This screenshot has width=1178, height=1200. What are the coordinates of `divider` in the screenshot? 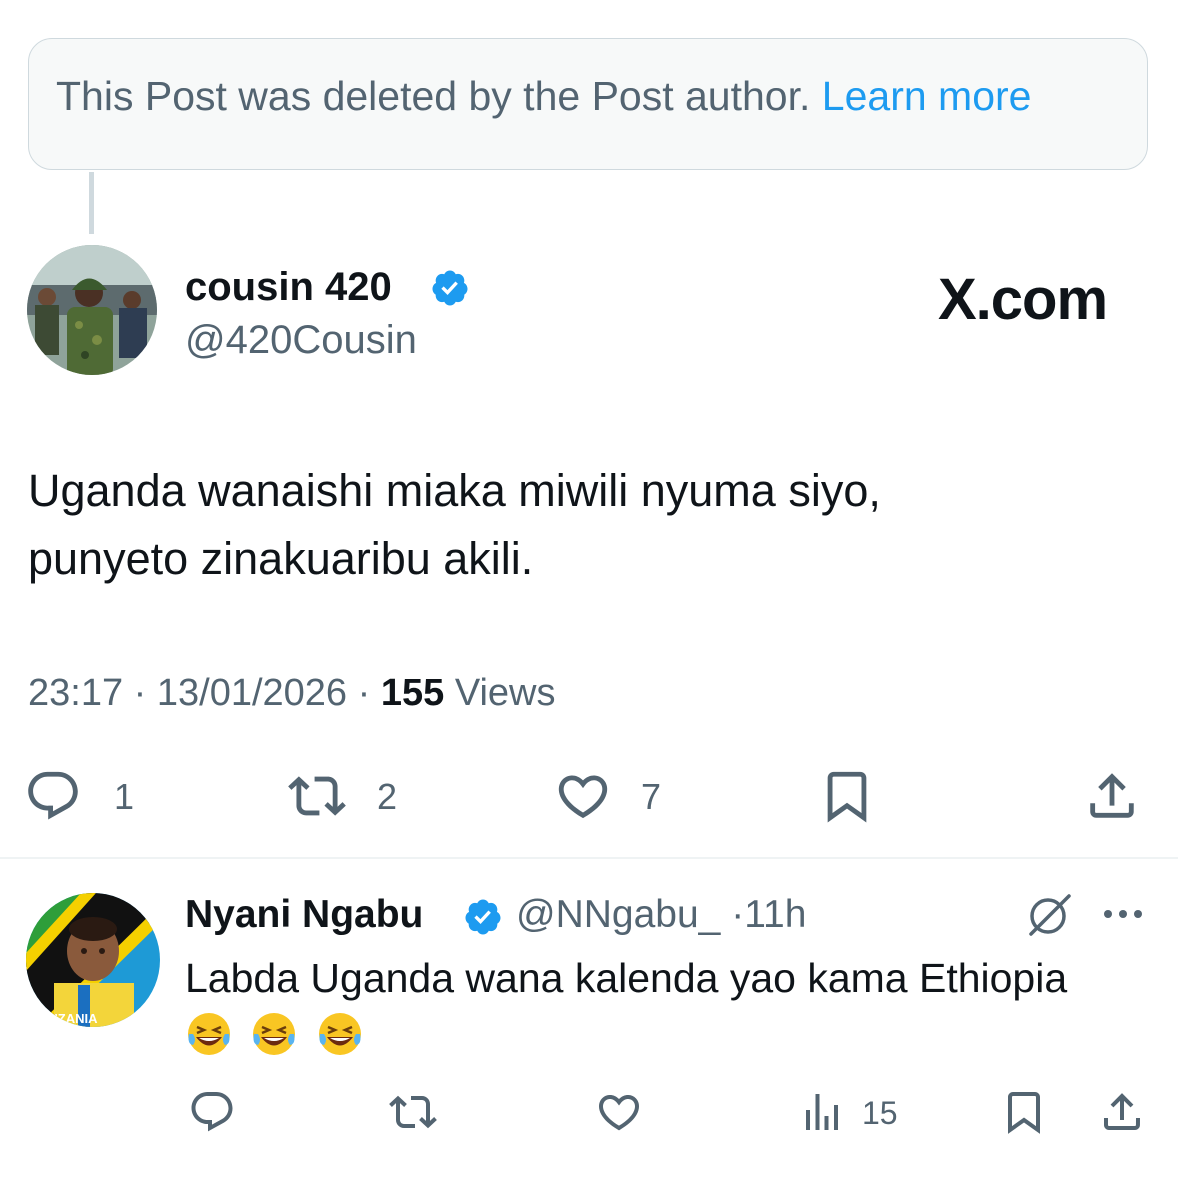 It's located at (589, 858).